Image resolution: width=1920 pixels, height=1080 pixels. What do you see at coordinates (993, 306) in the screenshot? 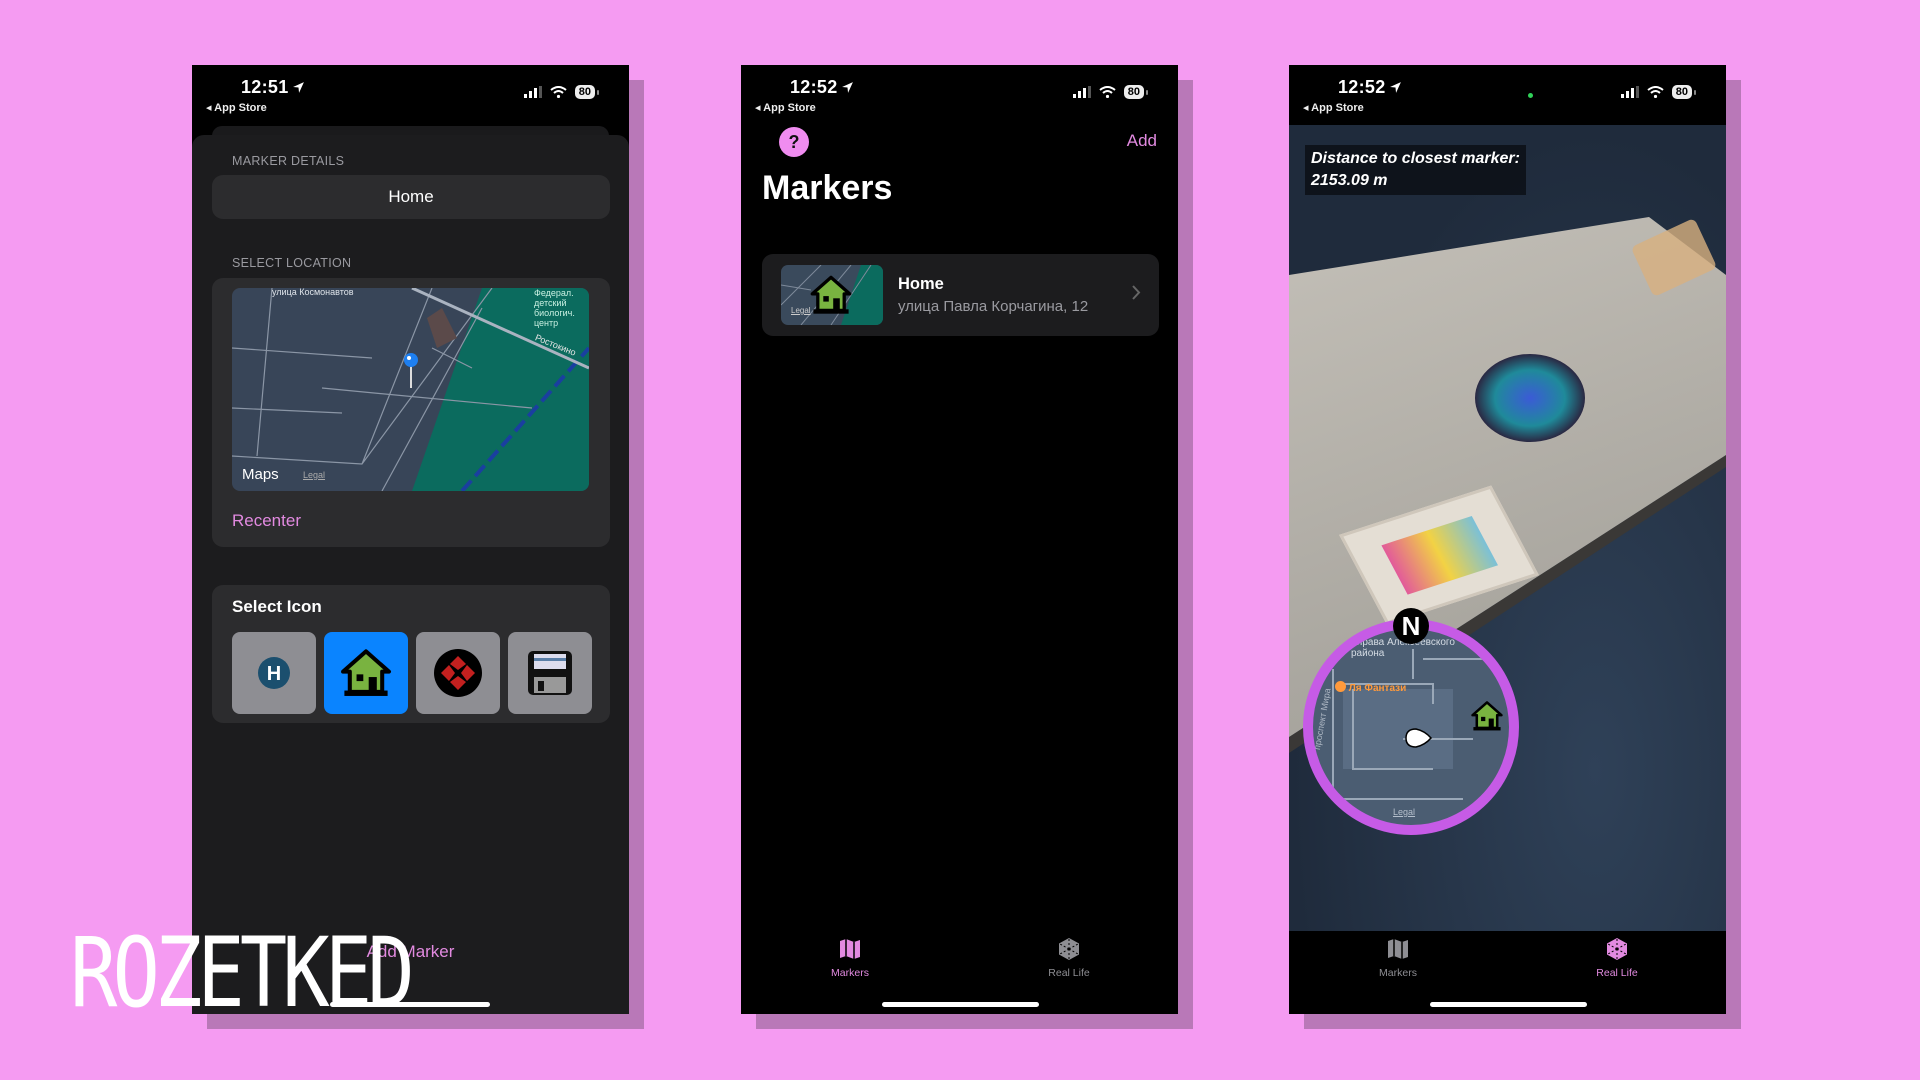
I see `marker-address: улица Павла Корчагина, 12` at bounding box center [993, 306].